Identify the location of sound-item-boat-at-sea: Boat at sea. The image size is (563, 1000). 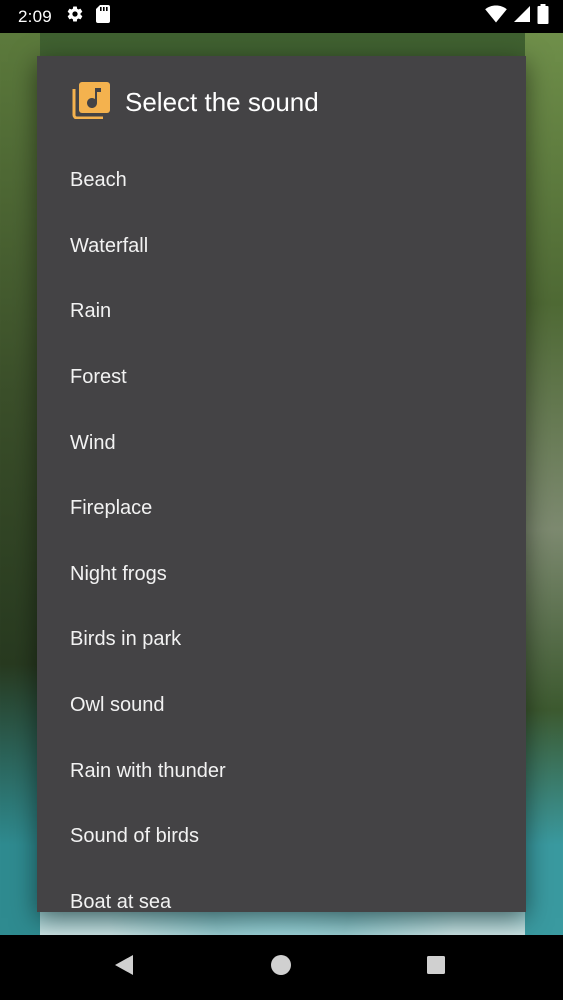
(281, 891).